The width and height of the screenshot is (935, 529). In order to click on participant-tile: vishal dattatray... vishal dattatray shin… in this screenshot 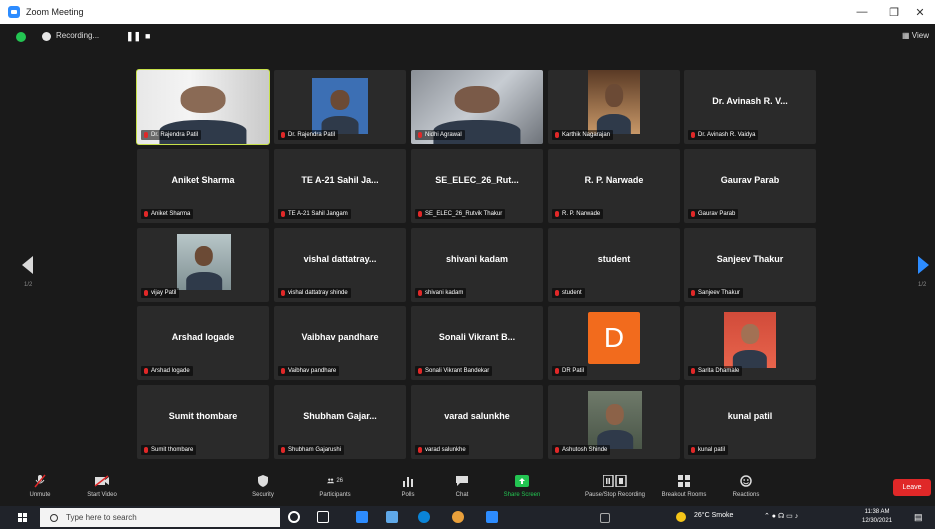, I will do `click(340, 265)`.